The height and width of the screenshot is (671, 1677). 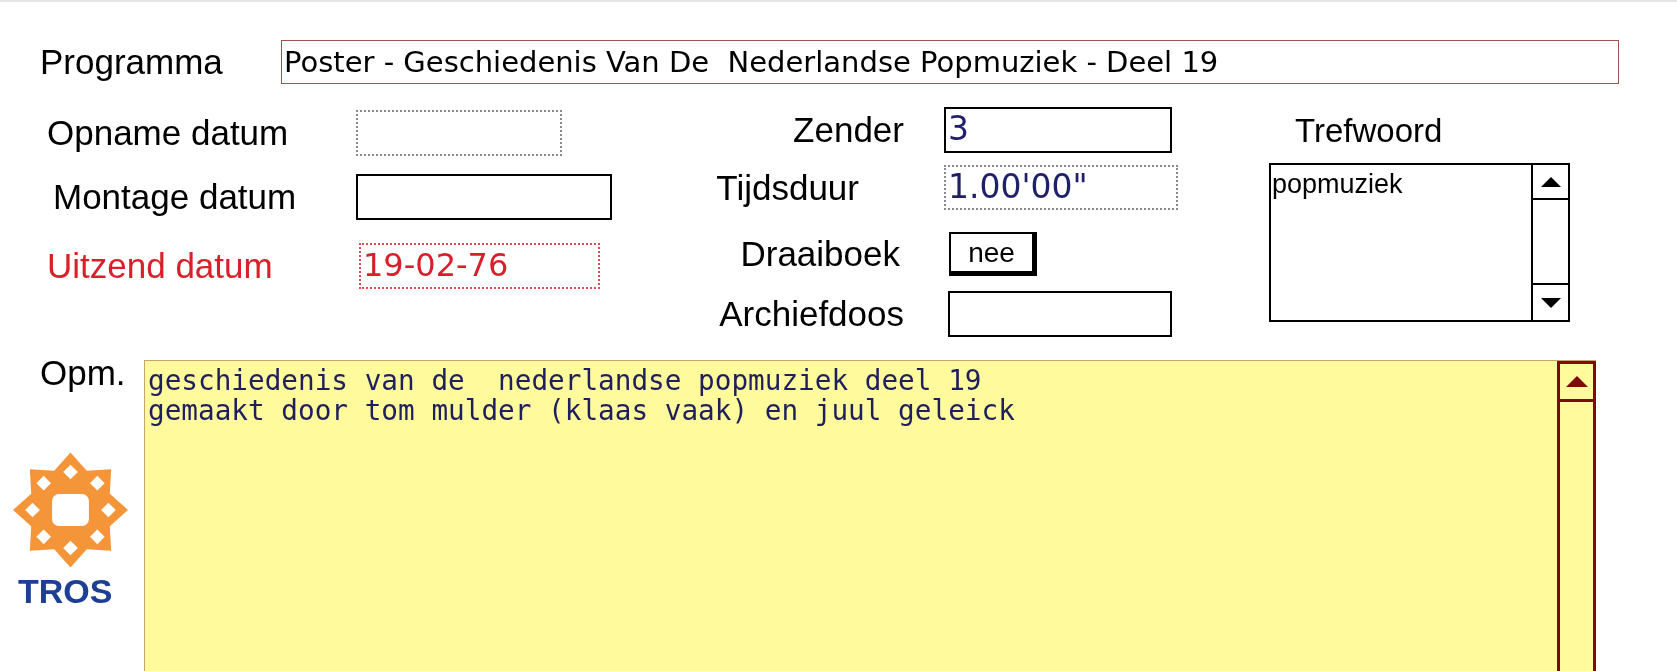 I want to click on list-item: popmuziek, so click(x=1401, y=184).